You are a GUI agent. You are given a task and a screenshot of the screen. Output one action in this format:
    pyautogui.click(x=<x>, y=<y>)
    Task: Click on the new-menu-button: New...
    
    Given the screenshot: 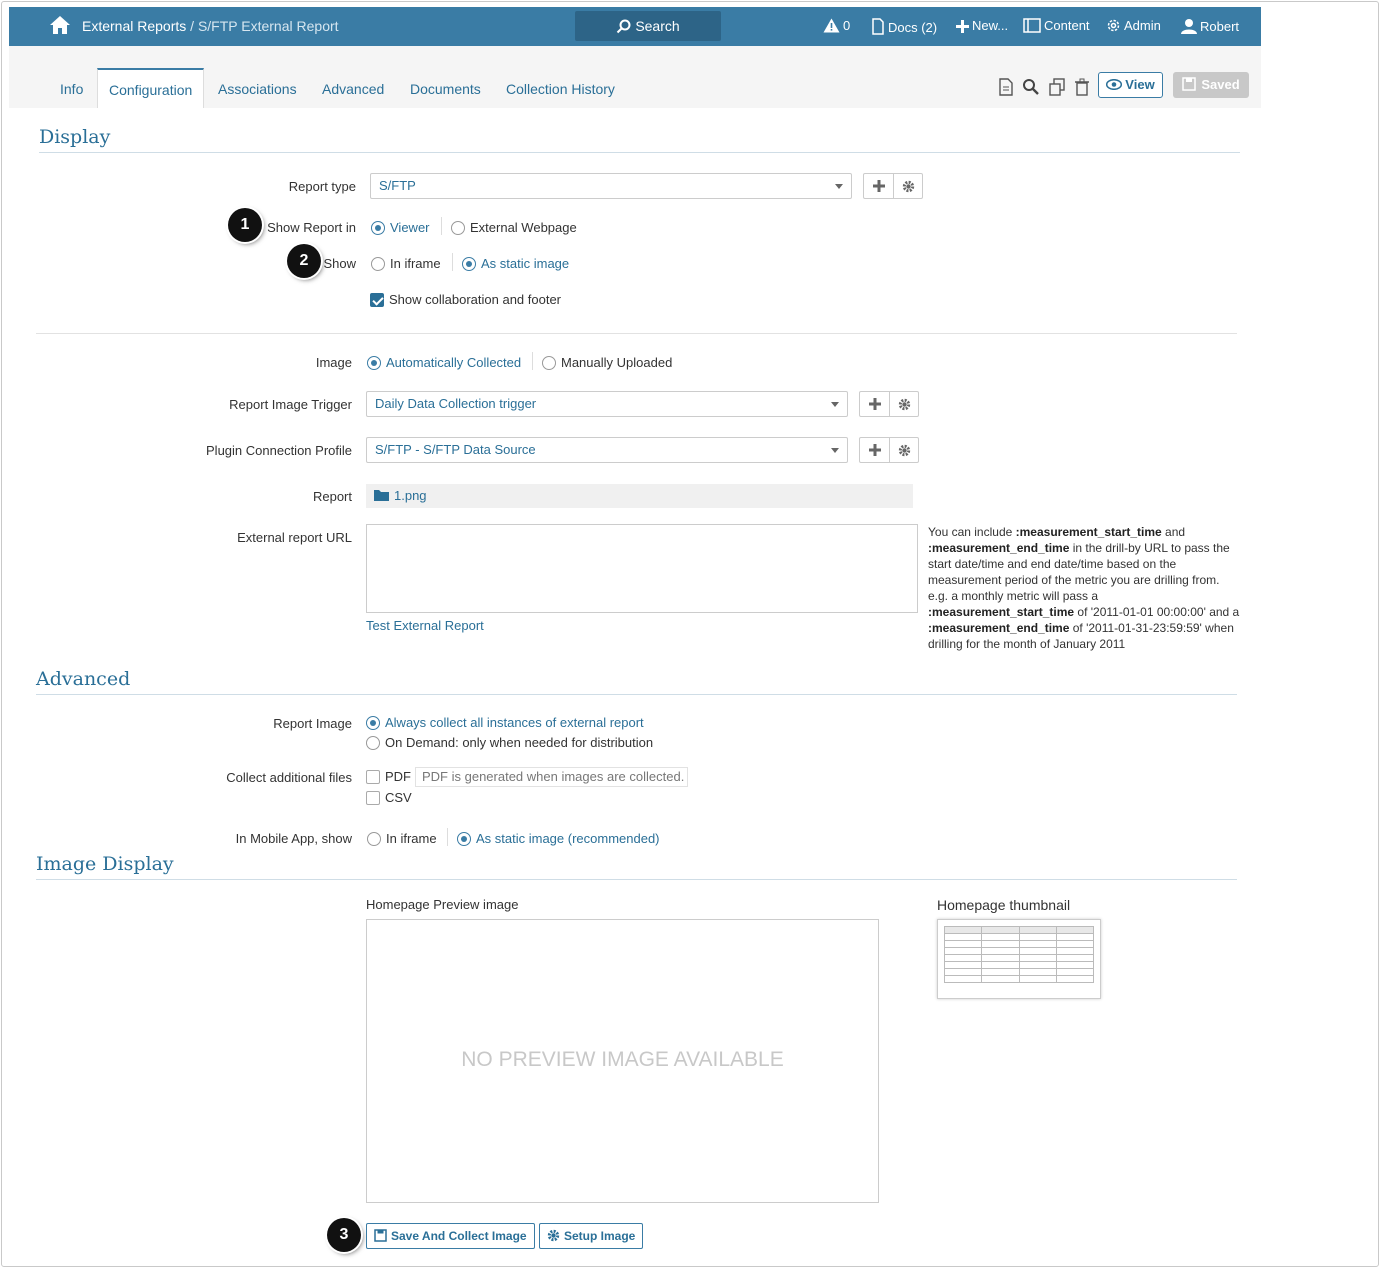 What is the action you would take?
    pyautogui.click(x=982, y=25)
    